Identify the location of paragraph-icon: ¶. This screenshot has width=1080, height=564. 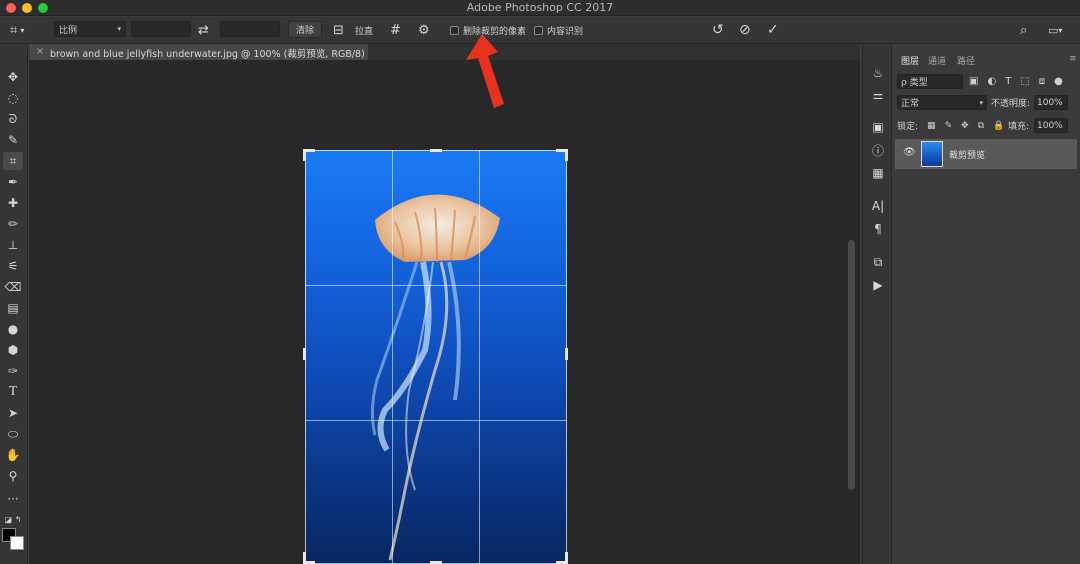
(878, 229).